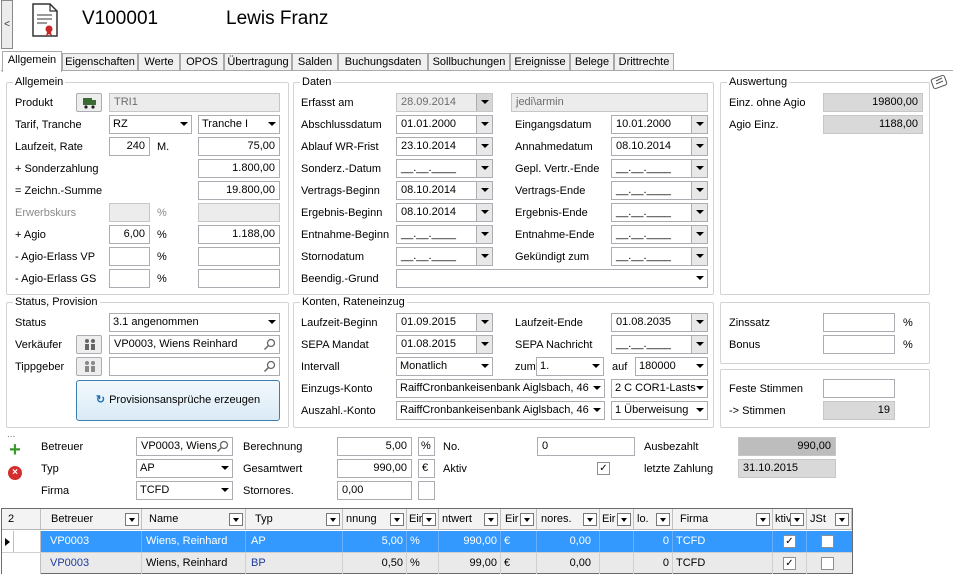  Describe the element at coordinates (444, 146) in the screenshot. I see `ablauf-date-field: 23.10.2014` at that location.